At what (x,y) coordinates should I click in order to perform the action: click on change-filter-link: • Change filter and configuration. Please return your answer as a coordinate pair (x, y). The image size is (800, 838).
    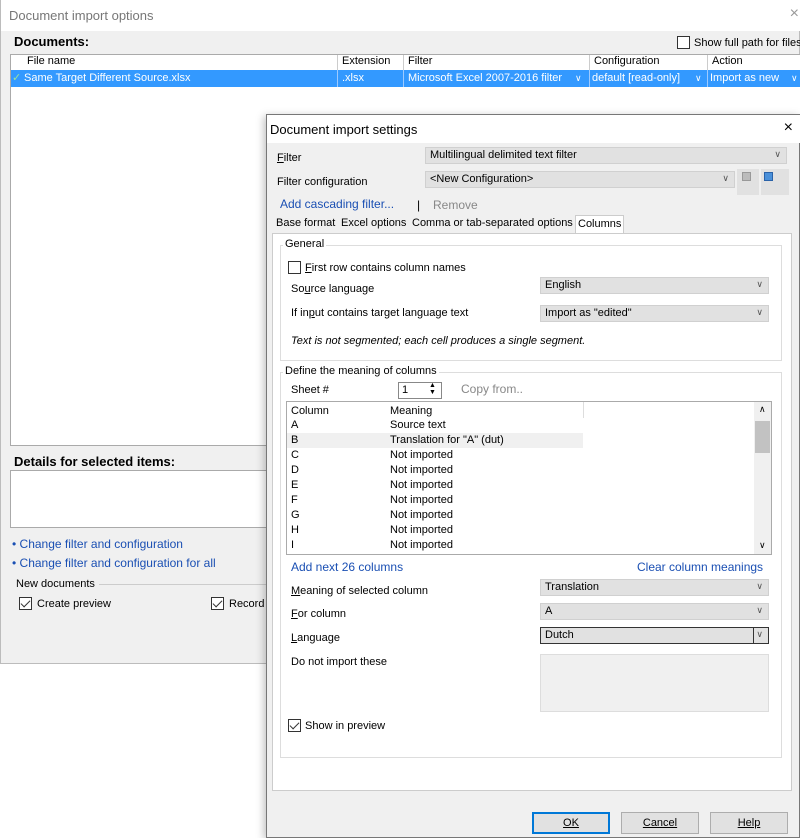
    Looking at the image, I should click on (97, 544).